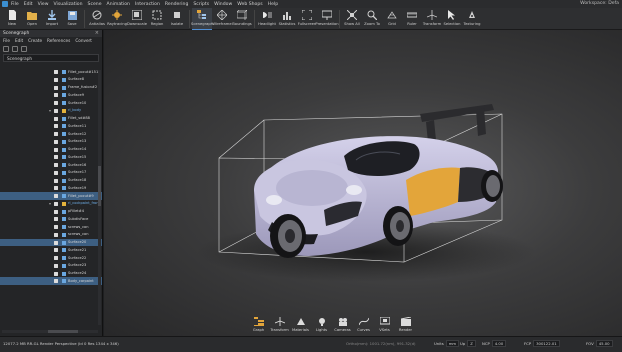 The image size is (622, 352). Describe the element at coordinates (51, 274) in the screenshot. I see `tree-node: Surface24` at that location.